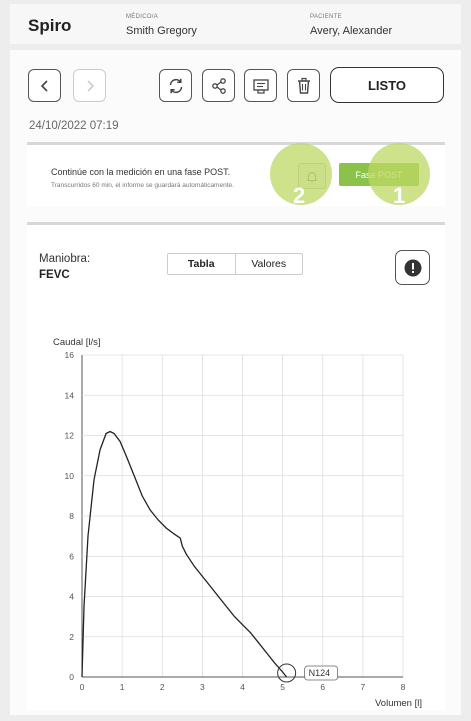 Image resolution: width=471 pixels, height=721 pixels. I want to click on x-axis-label: Volumen [l], so click(398, 703).